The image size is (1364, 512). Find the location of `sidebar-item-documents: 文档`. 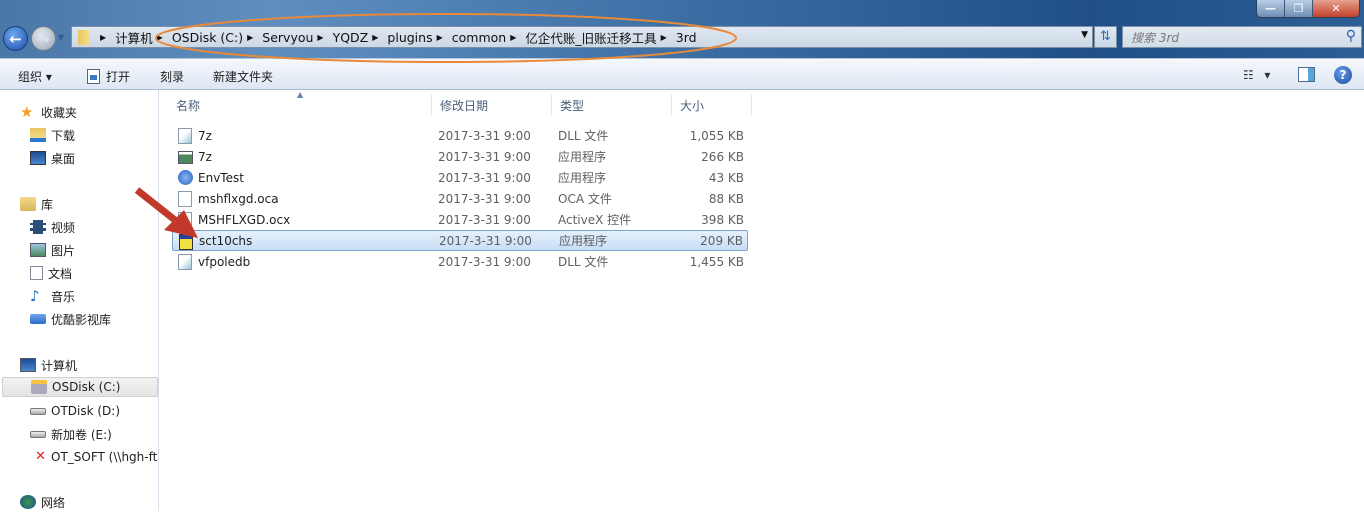

sidebar-item-documents: 文档 is located at coordinates (51, 273).